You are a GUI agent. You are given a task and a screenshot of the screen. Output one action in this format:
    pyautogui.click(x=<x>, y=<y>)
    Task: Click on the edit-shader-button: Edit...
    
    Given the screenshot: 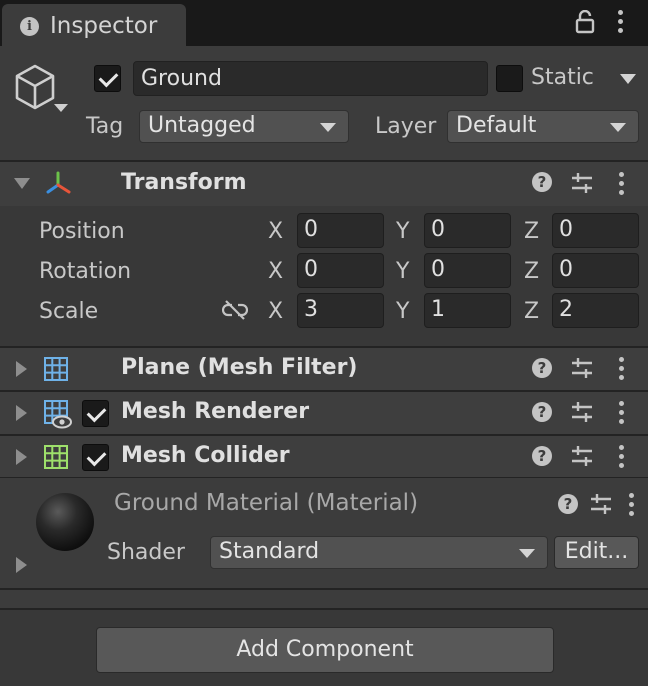 What is the action you would take?
    pyautogui.click(x=596, y=552)
    